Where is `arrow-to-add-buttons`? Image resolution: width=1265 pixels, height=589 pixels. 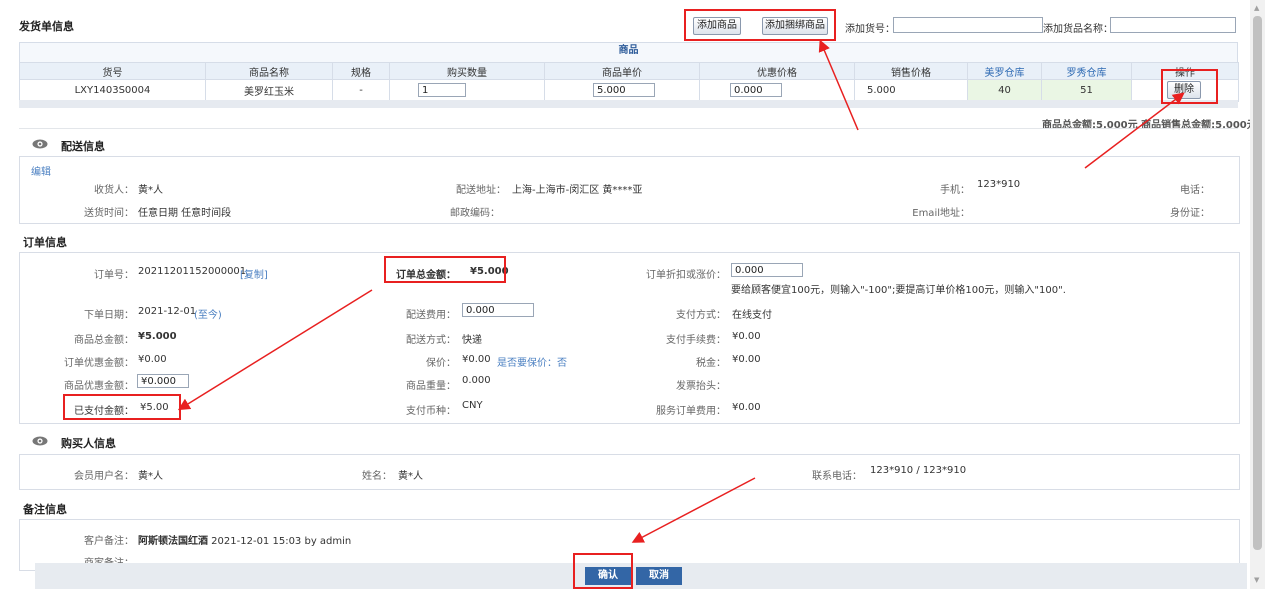
arrow-to-add-buttons is located at coordinates (838, 85).